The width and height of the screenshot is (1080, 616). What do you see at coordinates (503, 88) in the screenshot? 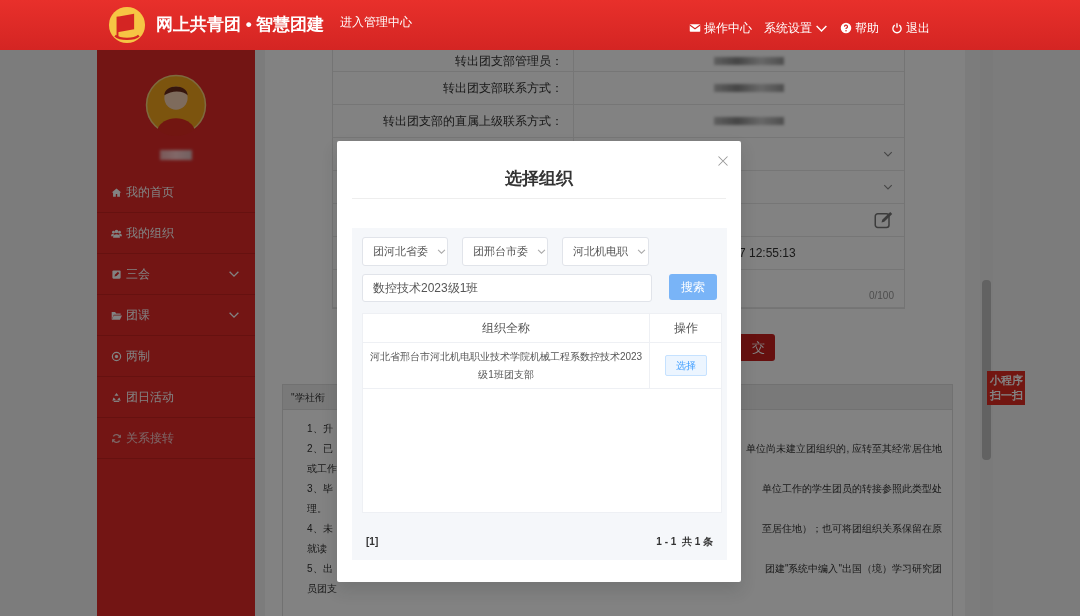
I see `field-label: 转出团支部联系方式：` at bounding box center [503, 88].